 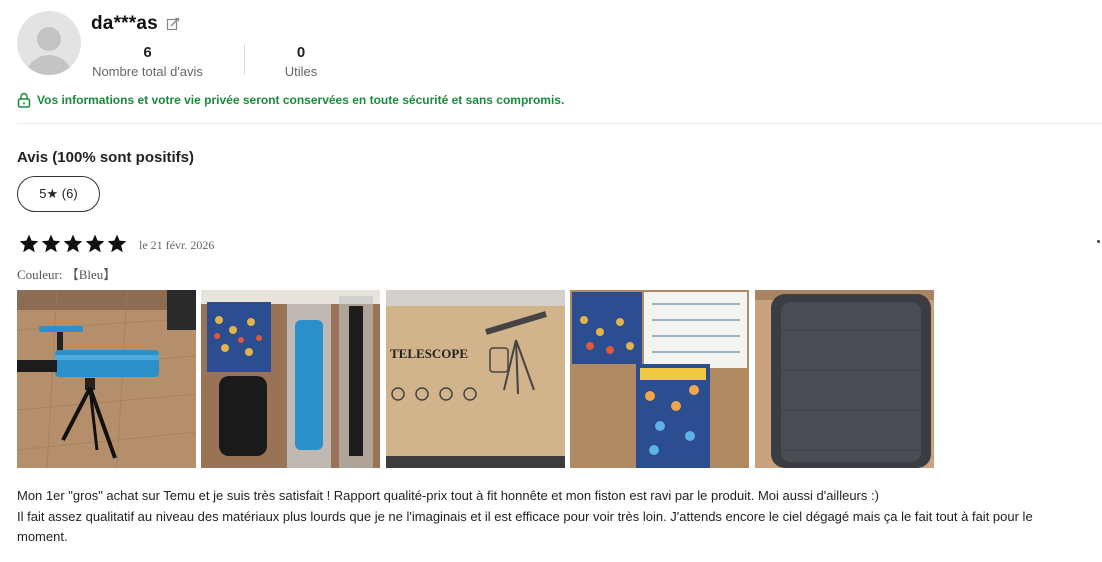 What do you see at coordinates (301, 71) in the screenshot?
I see `helpful-label: Utiles` at bounding box center [301, 71].